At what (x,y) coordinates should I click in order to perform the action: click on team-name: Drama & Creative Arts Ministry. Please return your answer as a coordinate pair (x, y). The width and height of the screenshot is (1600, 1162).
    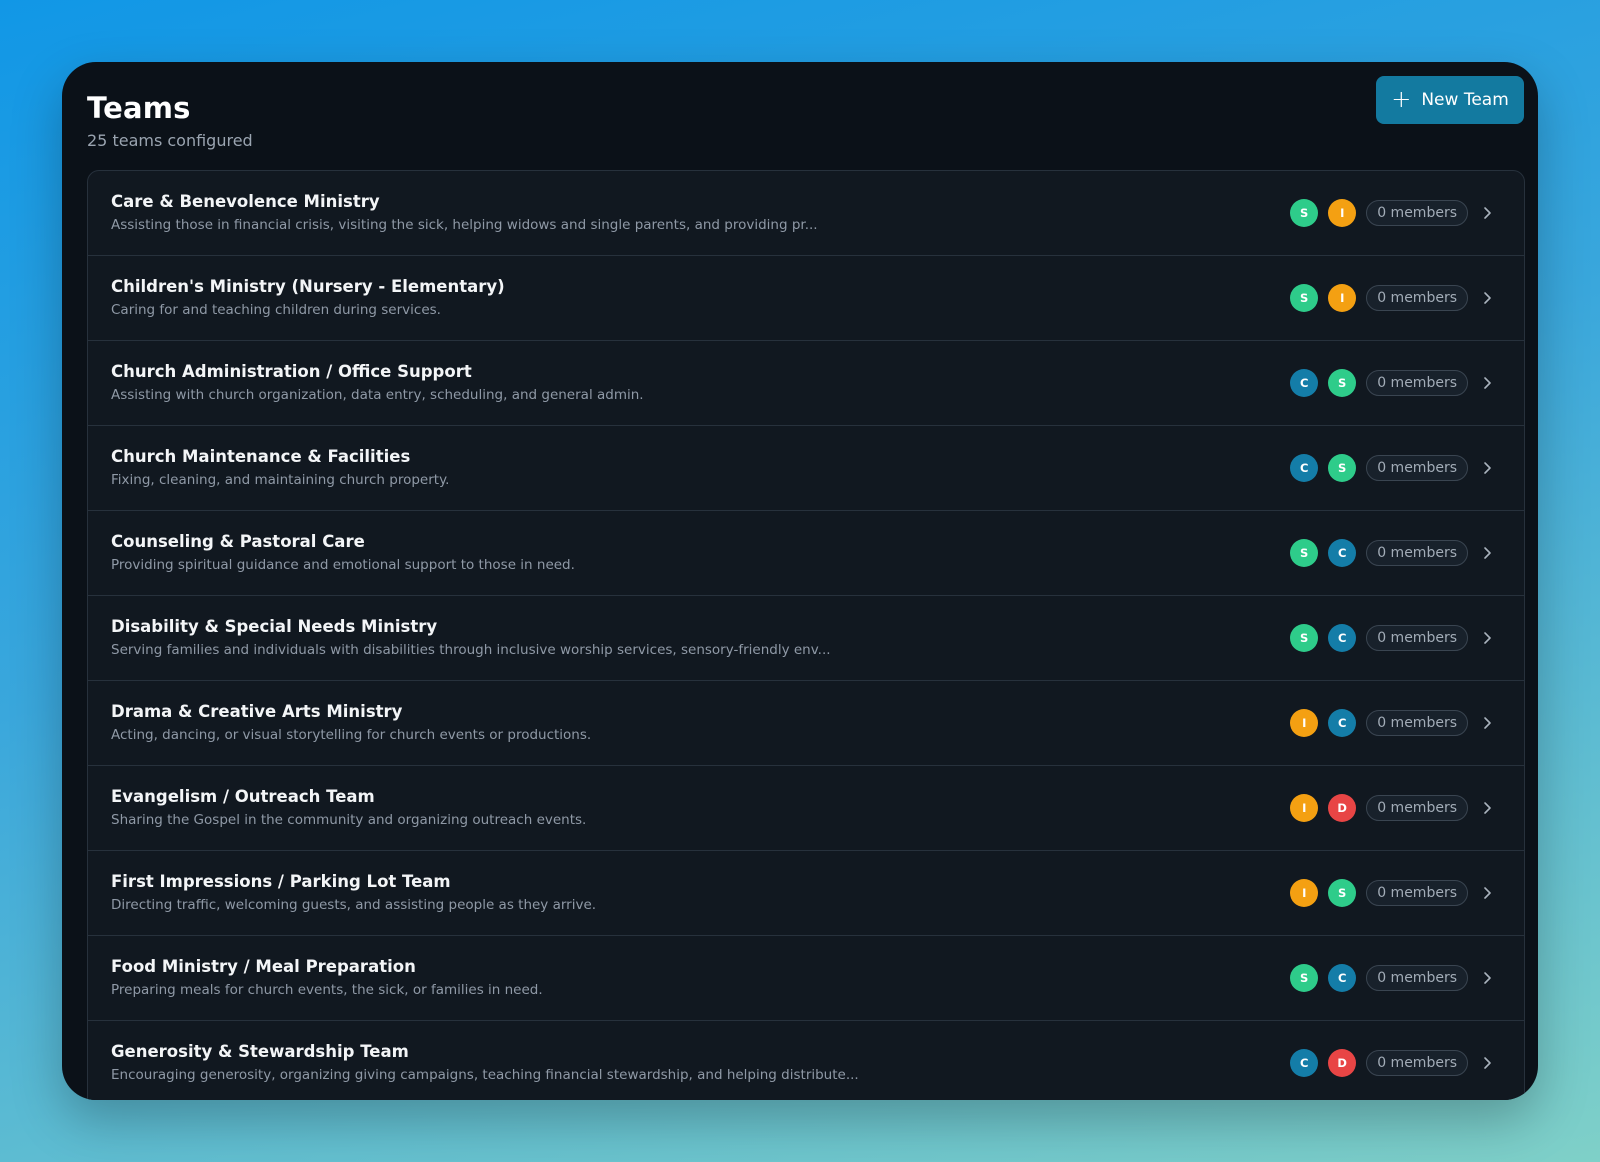
    Looking at the image, I should click on (257, 711).